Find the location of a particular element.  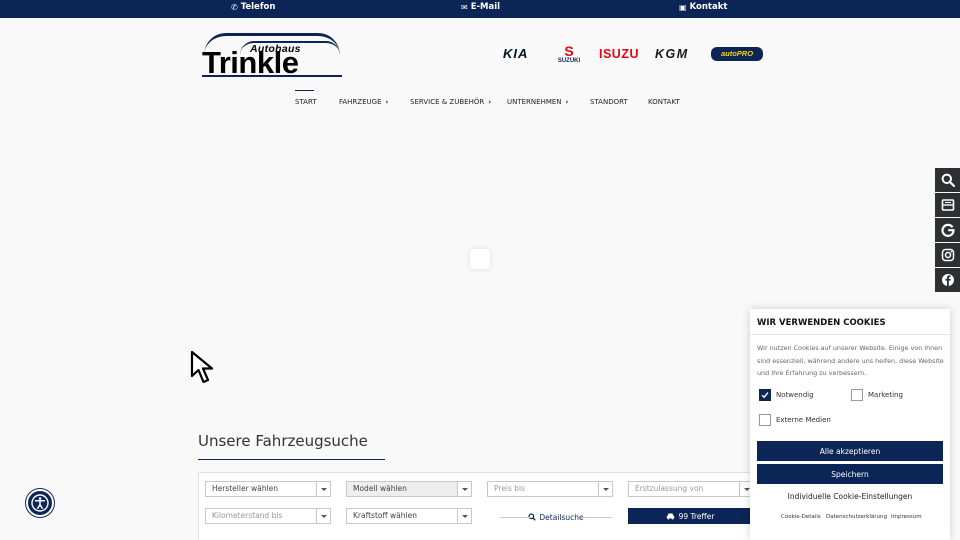

manufacturer-select: Hersteller wählen is located at coordinates (268, 489).